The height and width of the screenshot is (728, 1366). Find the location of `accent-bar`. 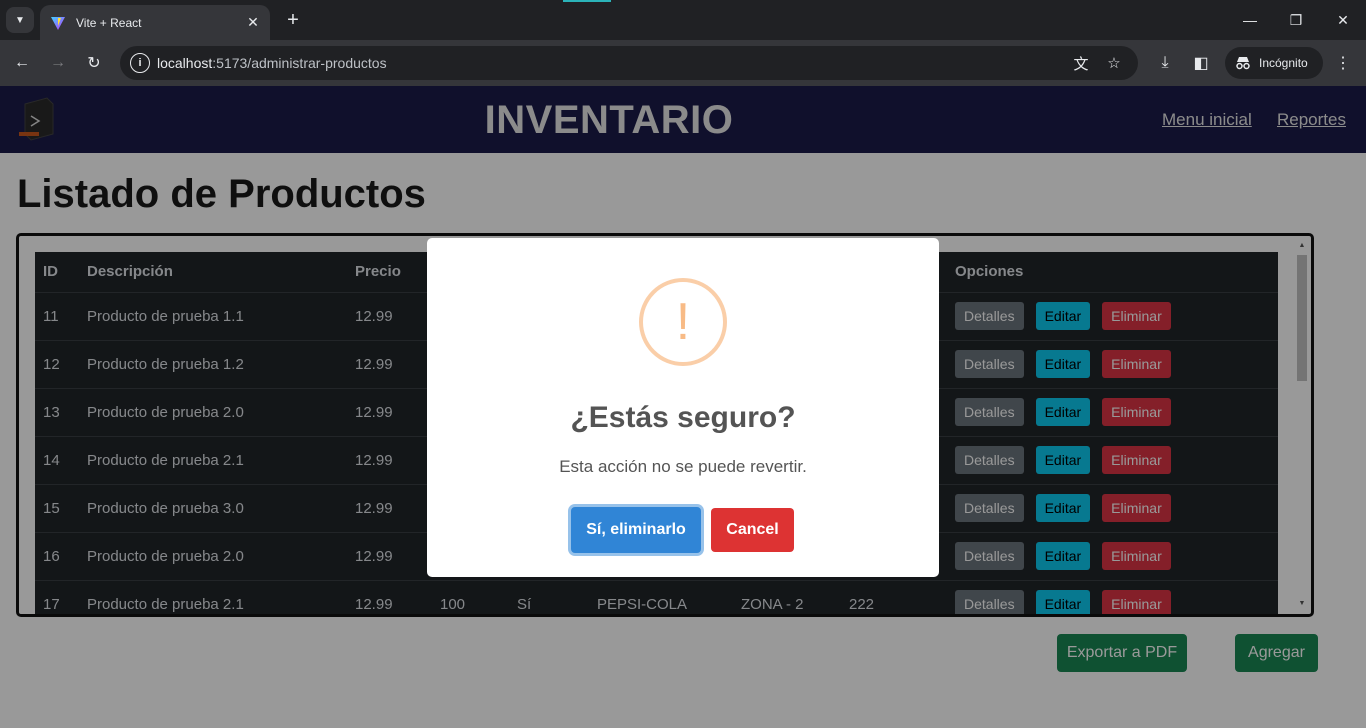

accent-bar is located at coordinates (587, 1).